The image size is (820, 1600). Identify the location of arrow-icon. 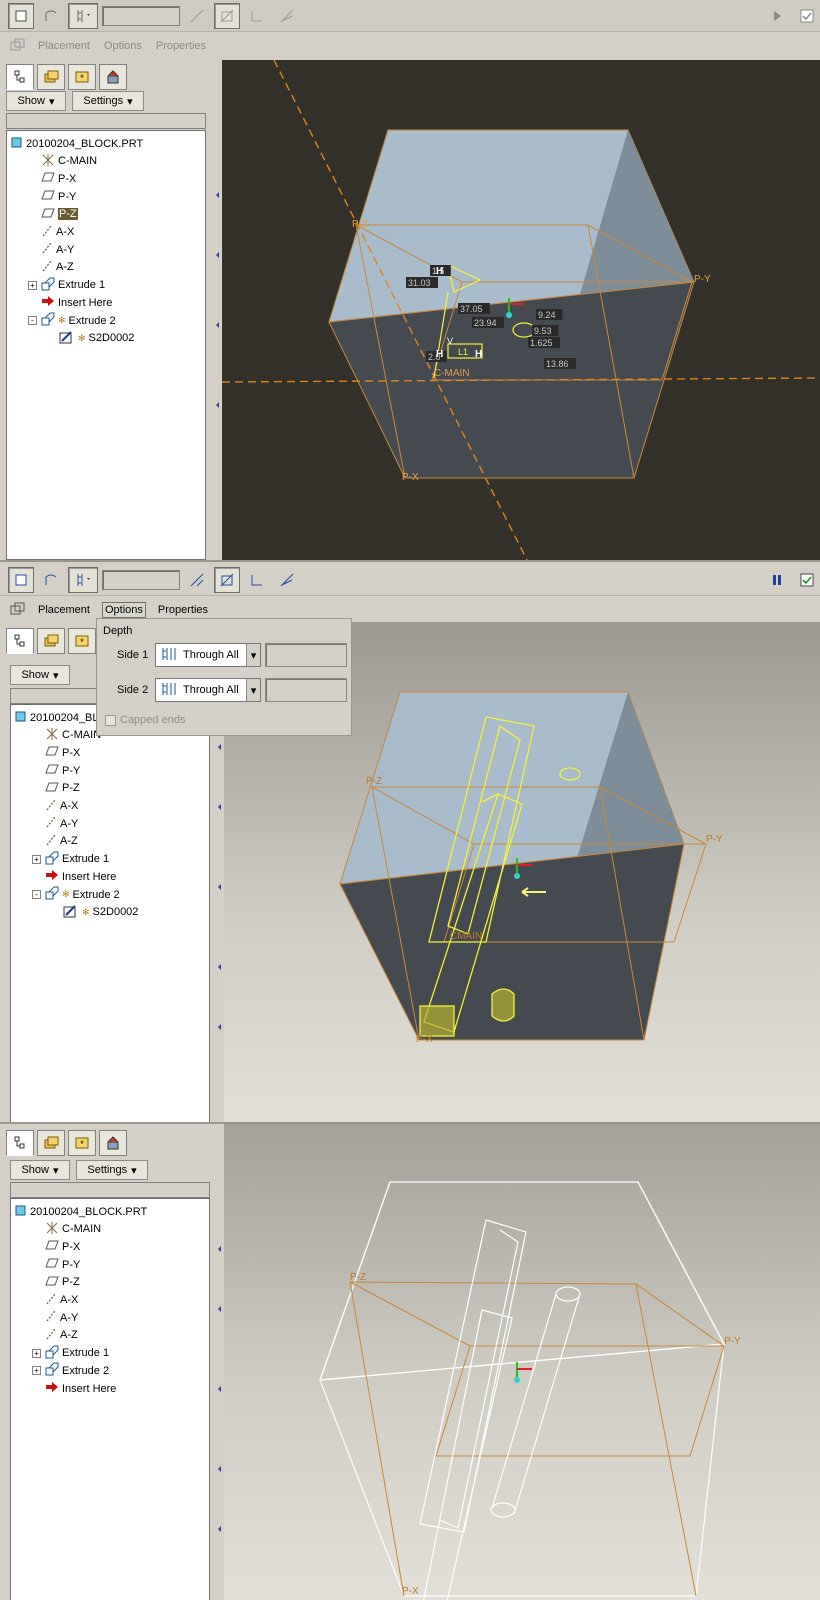
(48, 302).